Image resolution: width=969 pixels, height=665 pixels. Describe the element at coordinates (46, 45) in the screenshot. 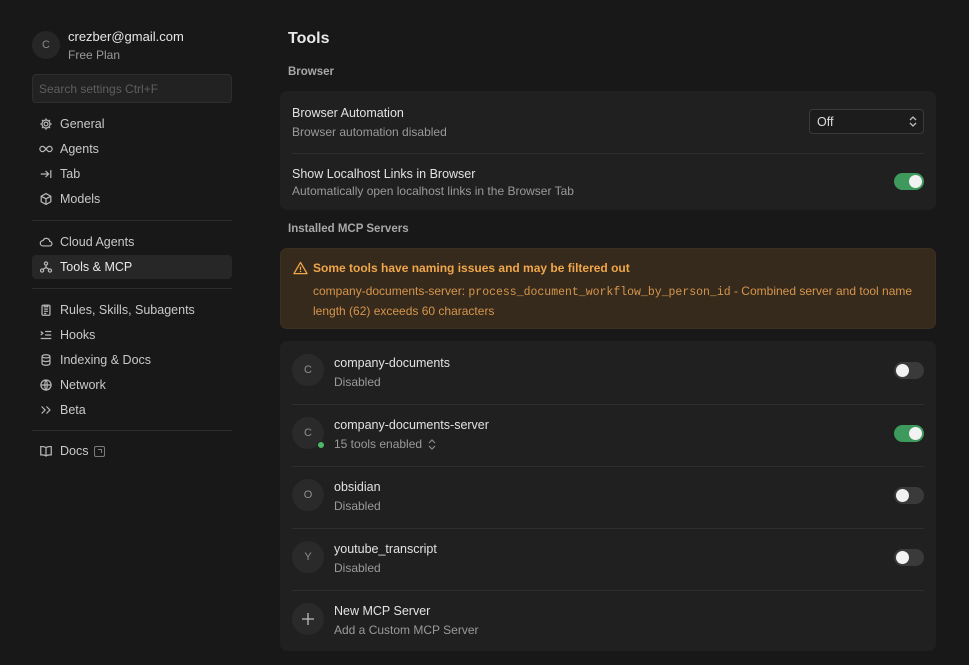

I see `user-avatar: C` at that location.